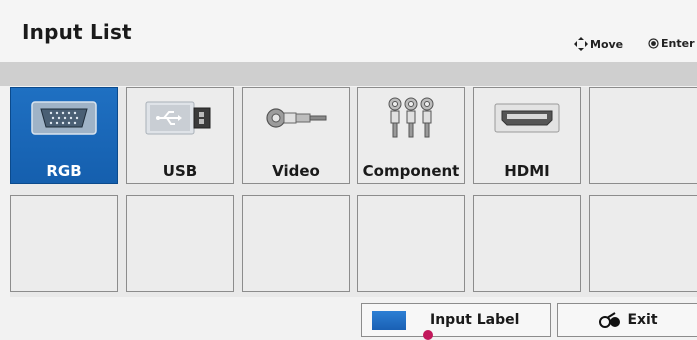 This screenshot has width=697, height=340. I want to click on input-label-hdmi: HDMI, so click(527, 171).